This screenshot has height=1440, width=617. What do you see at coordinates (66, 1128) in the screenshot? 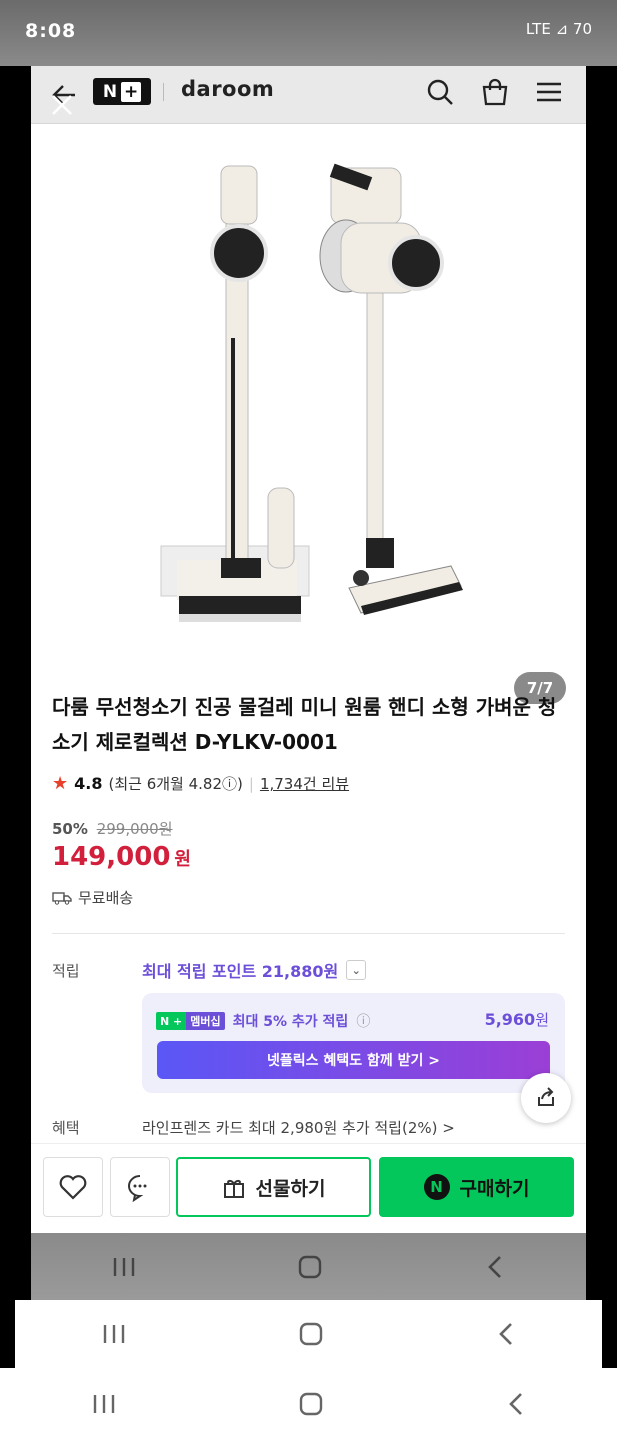
I see `benefit-label: 혜택` at bounding box center [66, 1128].